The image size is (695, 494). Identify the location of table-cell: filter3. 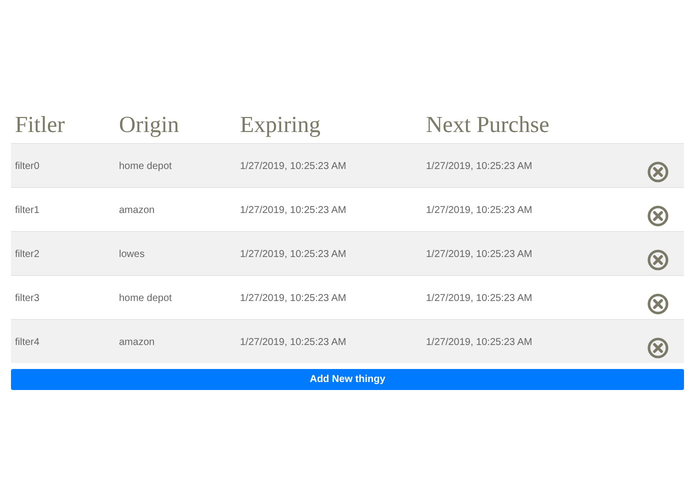
(27, 298).